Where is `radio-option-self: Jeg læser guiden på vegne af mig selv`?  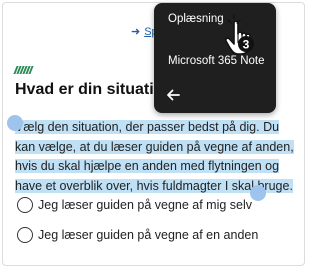
radio-option-self: Jeg læser guiden på vegne af mig selv is located at coordinates (134, 205).